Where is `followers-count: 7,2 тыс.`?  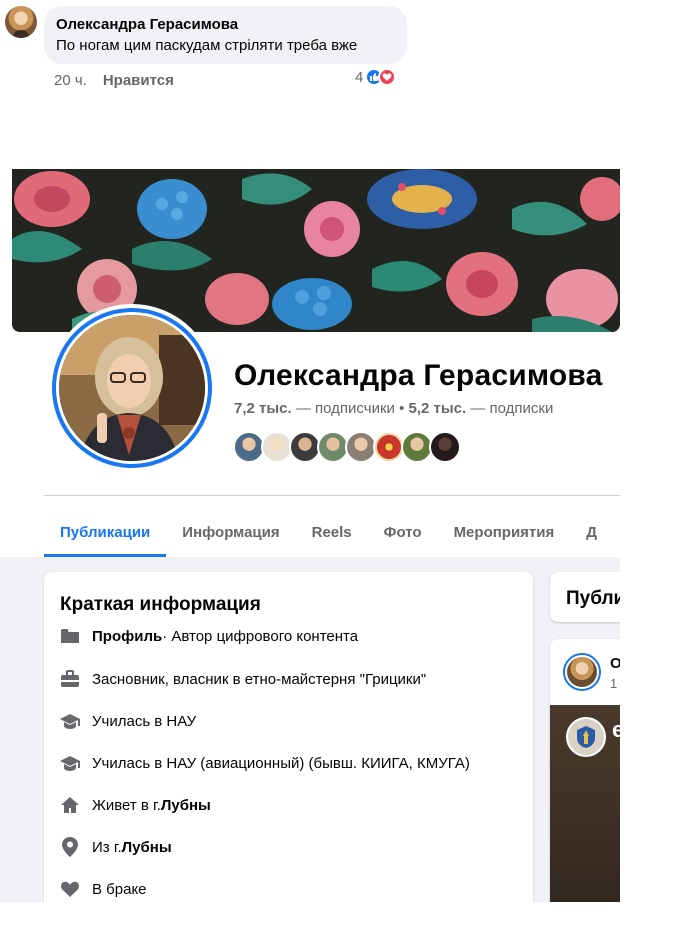 followers-count: 7,2 тыс. is located at coordinates (263, 408).